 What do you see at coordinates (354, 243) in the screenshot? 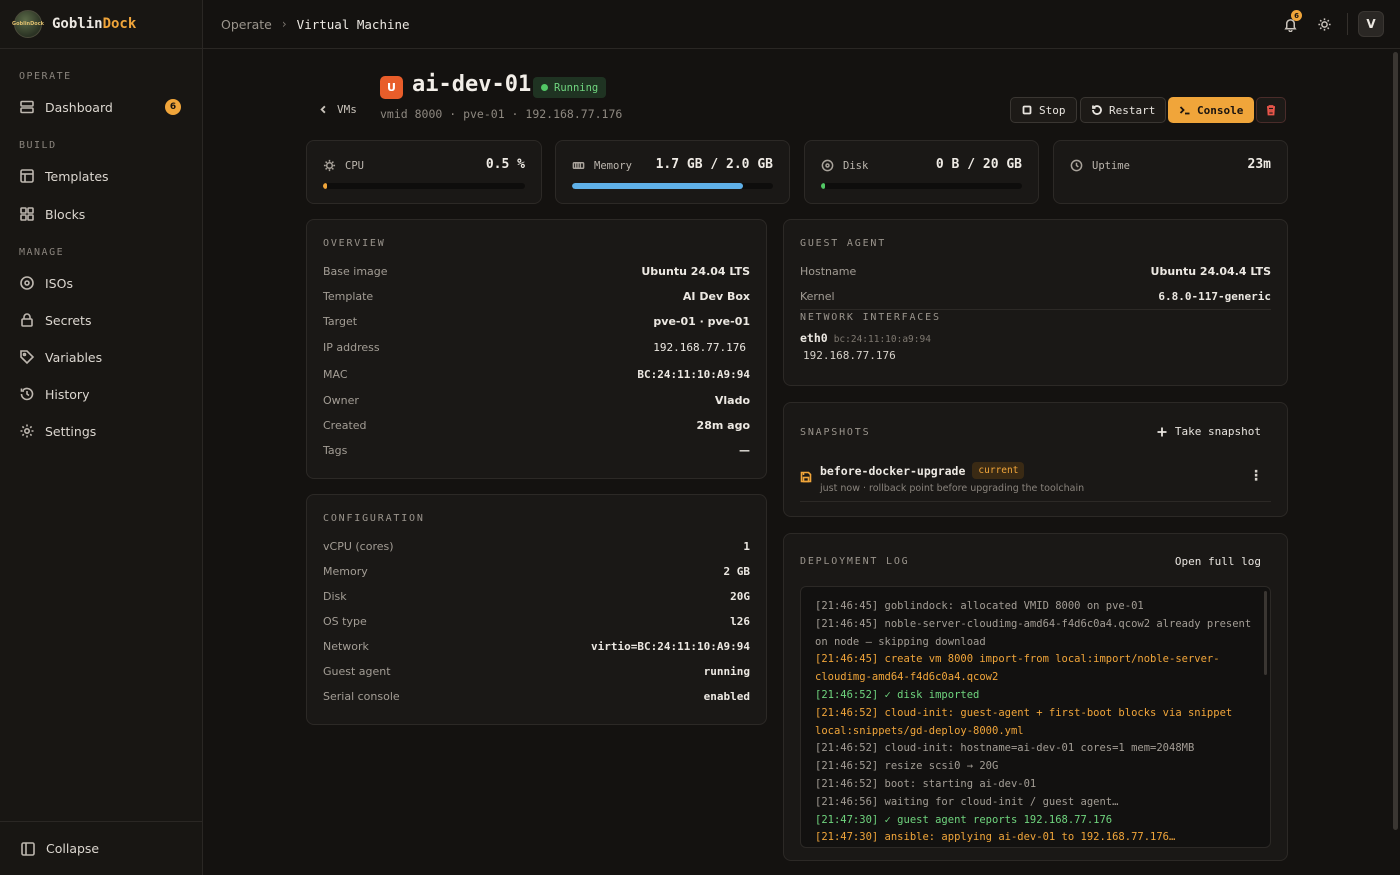
I see `overview-title: OVERVIEW` at bounding box center [354, 243].